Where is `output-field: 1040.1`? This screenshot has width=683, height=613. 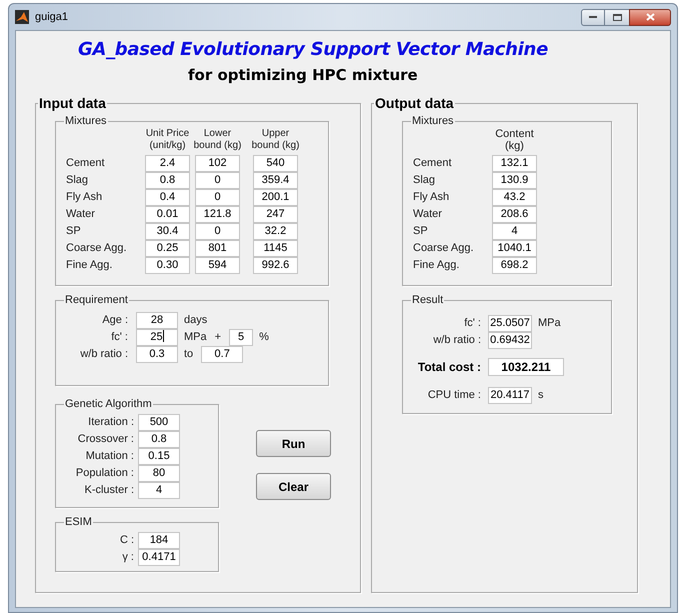
output-field: 1040.1 is located at coordinates (514, 248).